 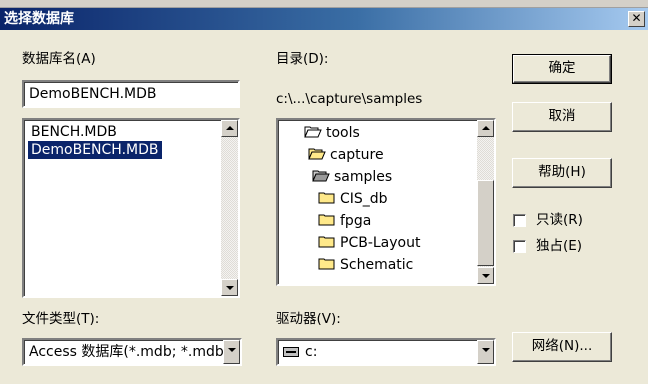 I want to click on readonly-checkbox, so click(x=519, y=220).